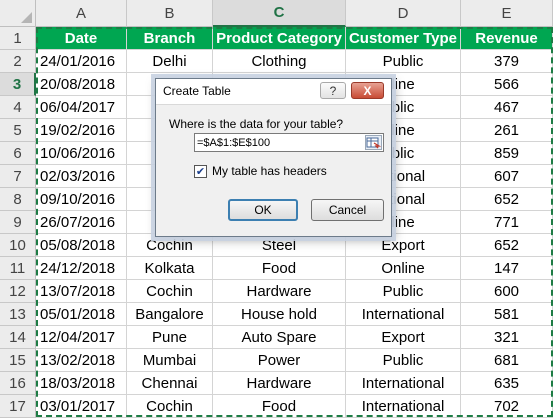  What do you see at coordinates (170, 360) in the screenshot?
I see `table-cell: Mumbai` at bounding box center [170, 360].